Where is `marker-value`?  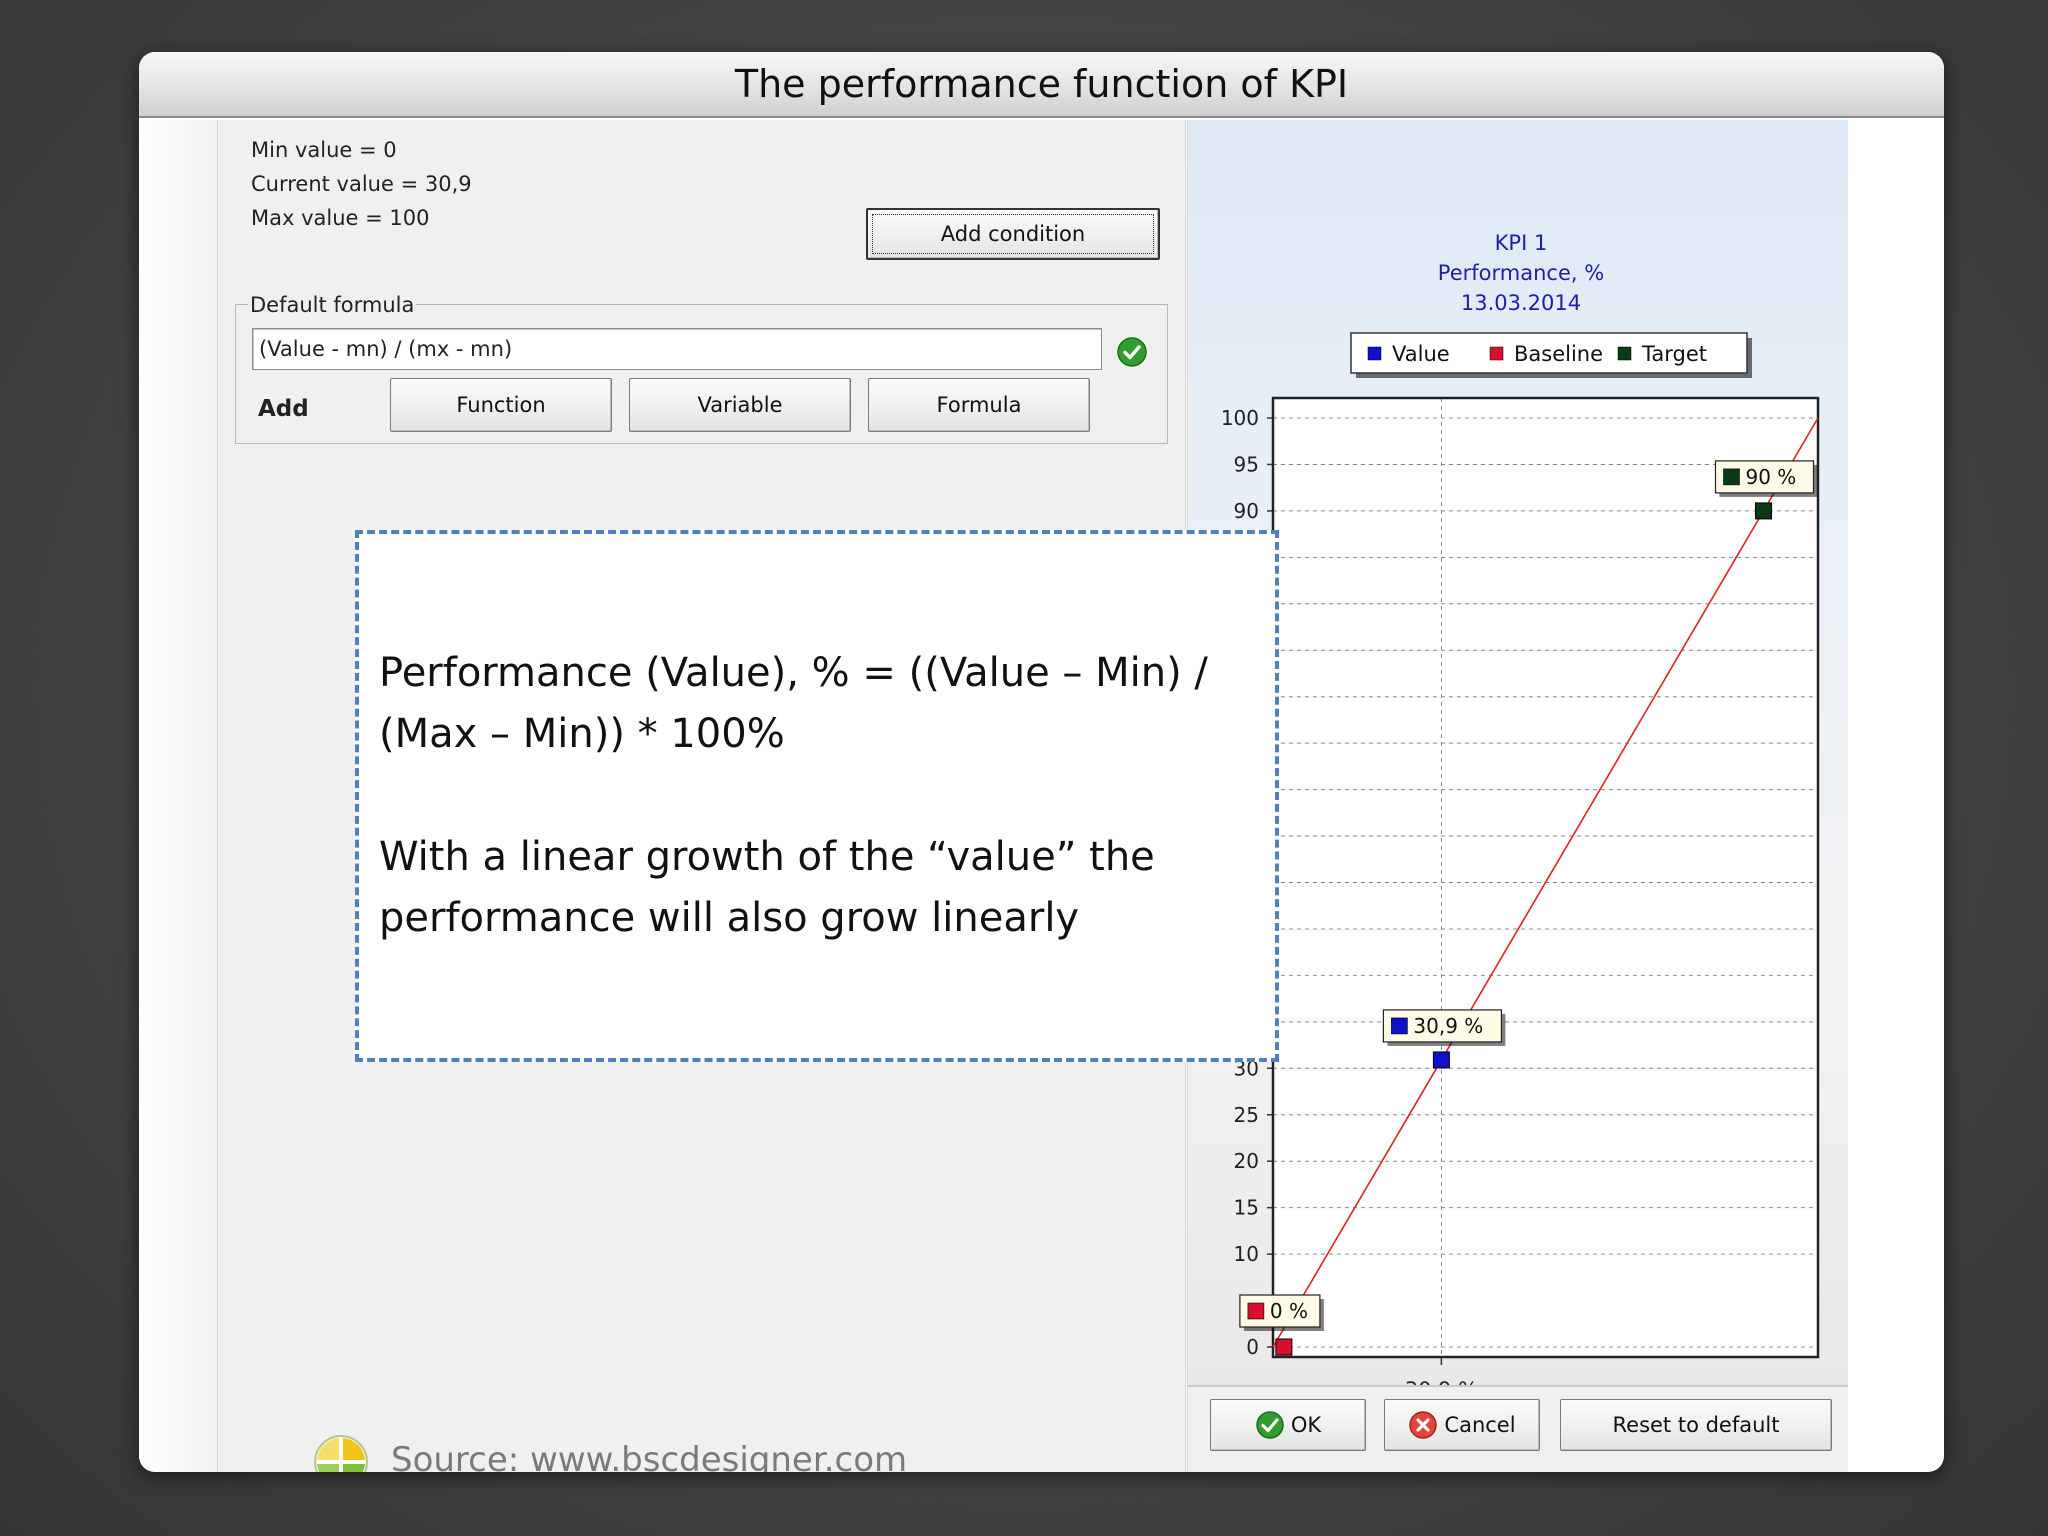 marker-value is located at coordinates (1441, 1060).